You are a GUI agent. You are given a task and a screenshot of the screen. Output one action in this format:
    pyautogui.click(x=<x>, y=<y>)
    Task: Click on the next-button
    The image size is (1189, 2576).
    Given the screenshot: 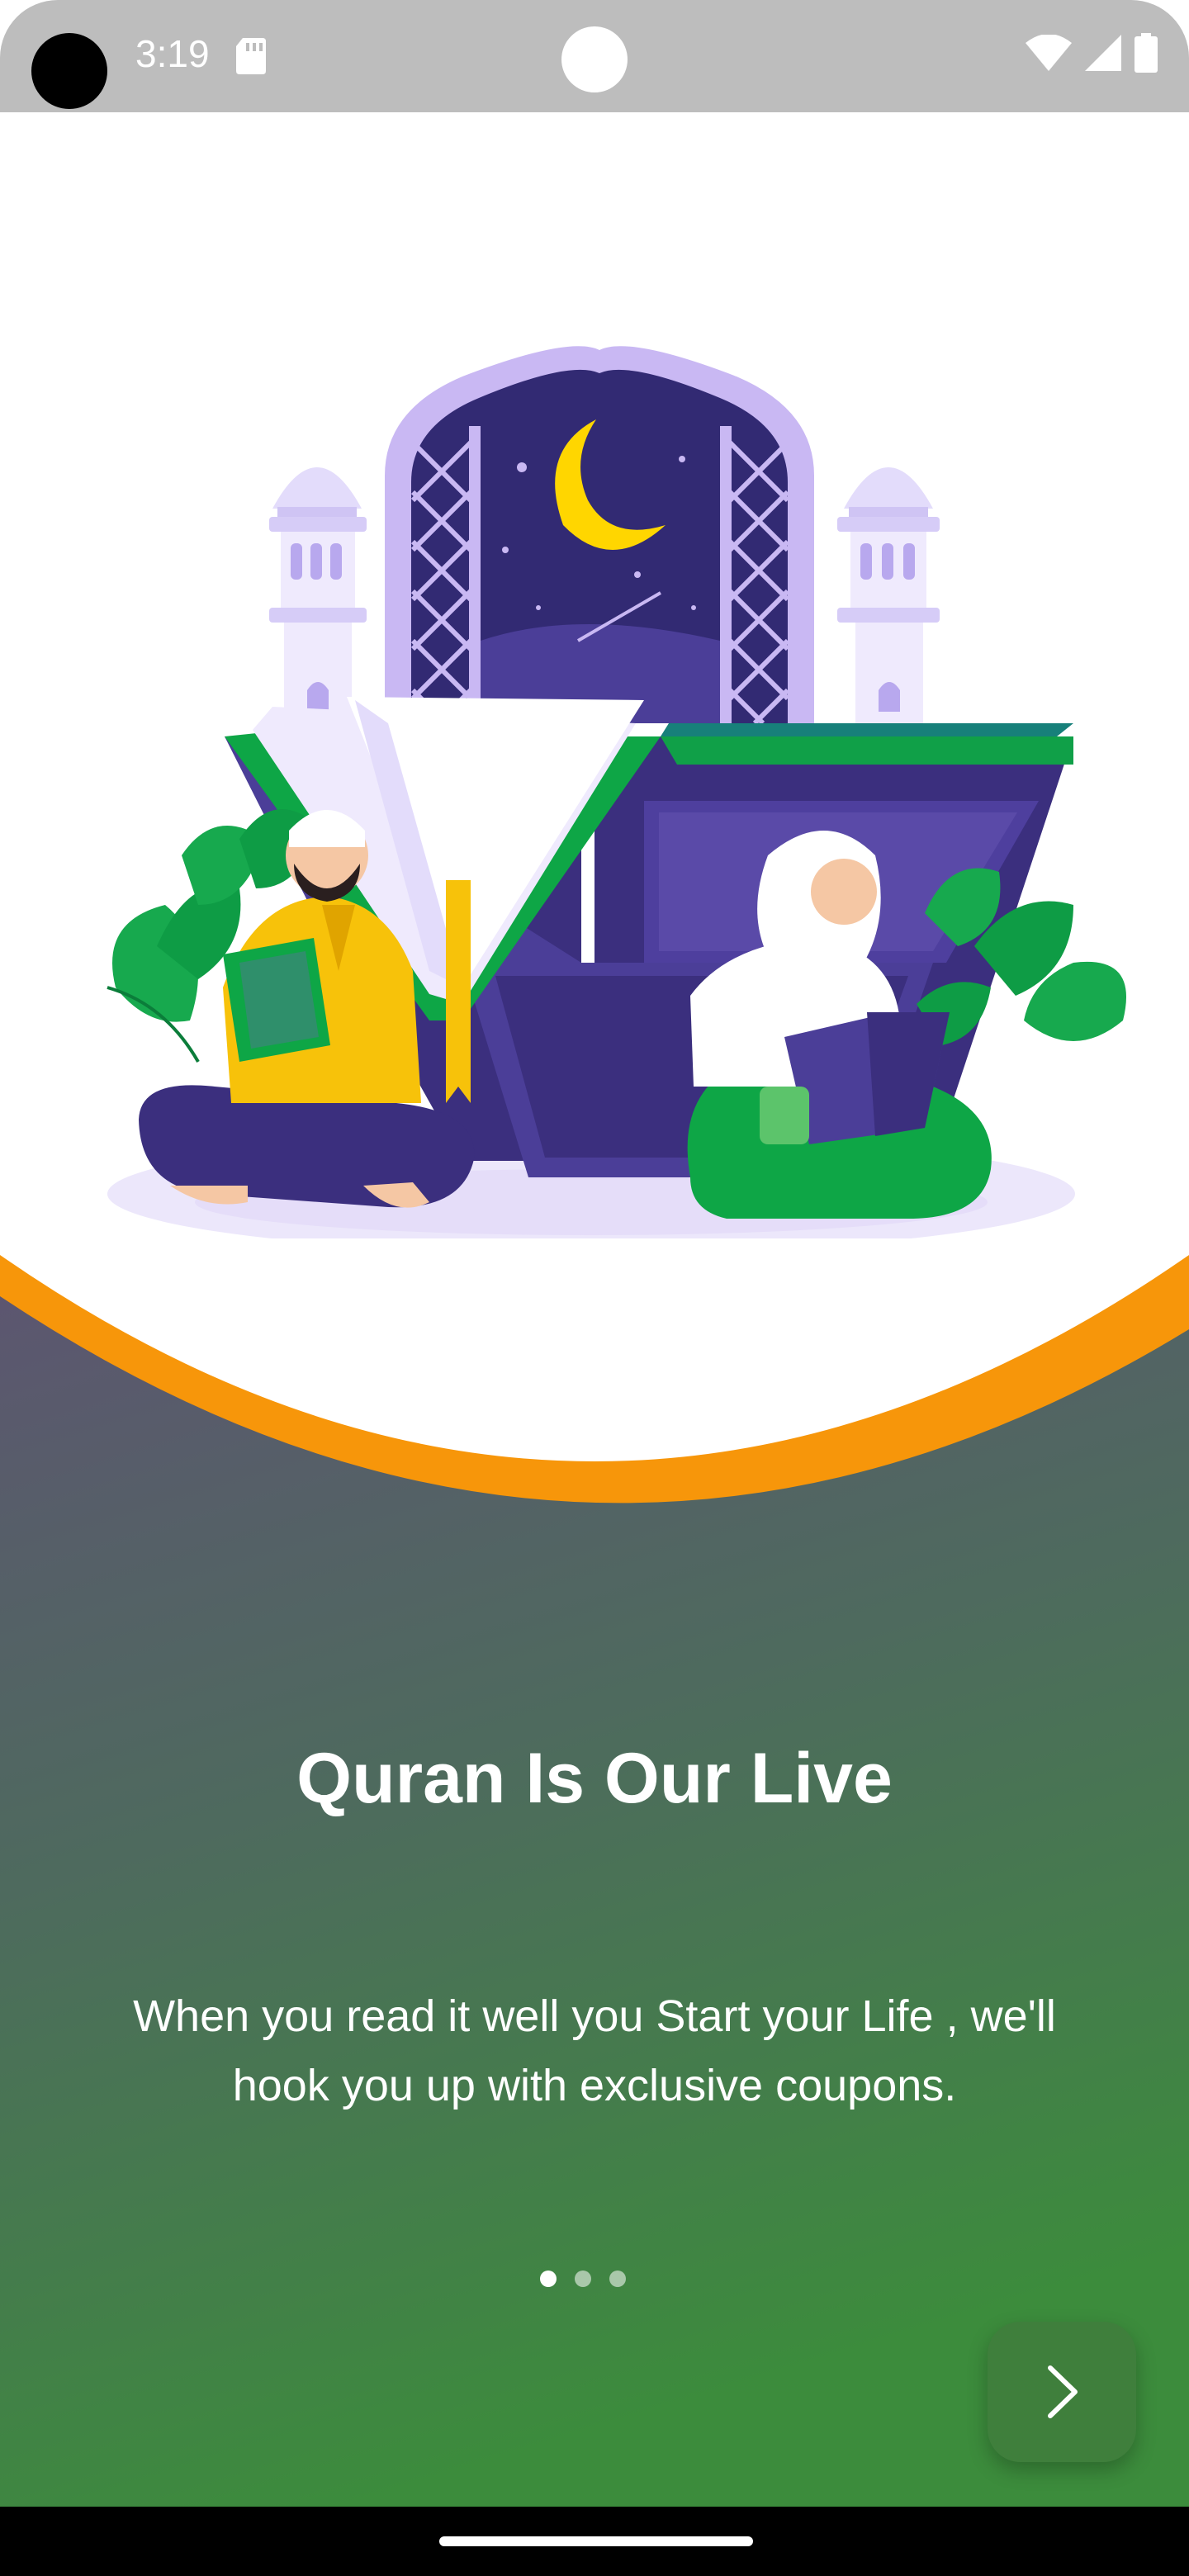 What is the action you would take?
    pyautogui.click(x=1062, y=2392)
    